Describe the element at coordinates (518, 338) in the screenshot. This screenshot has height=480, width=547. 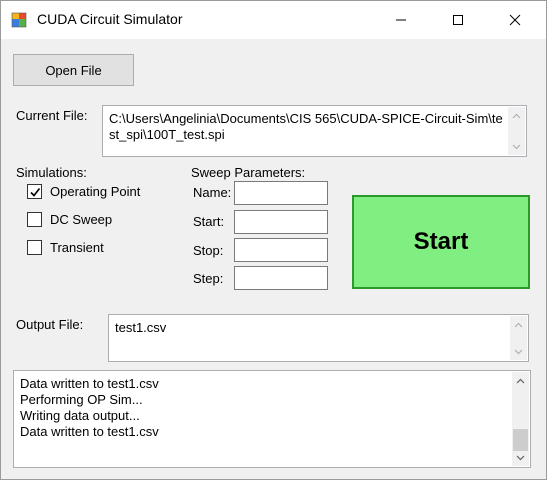
I see `output-file-scrollbar` at that location.